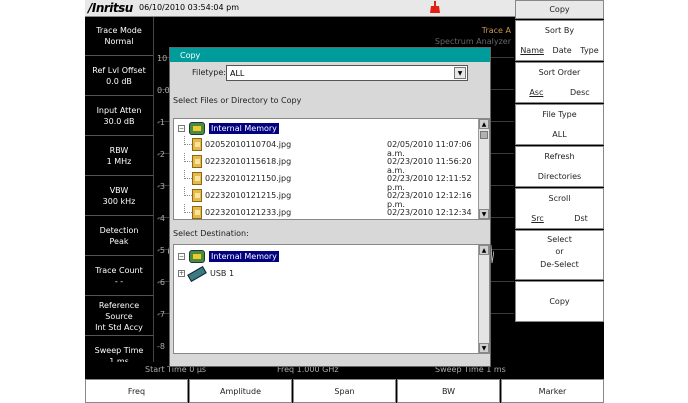  Describe the element at coordinates (119, 230) in the screenshot. I see `info-title: Detection` at that location.